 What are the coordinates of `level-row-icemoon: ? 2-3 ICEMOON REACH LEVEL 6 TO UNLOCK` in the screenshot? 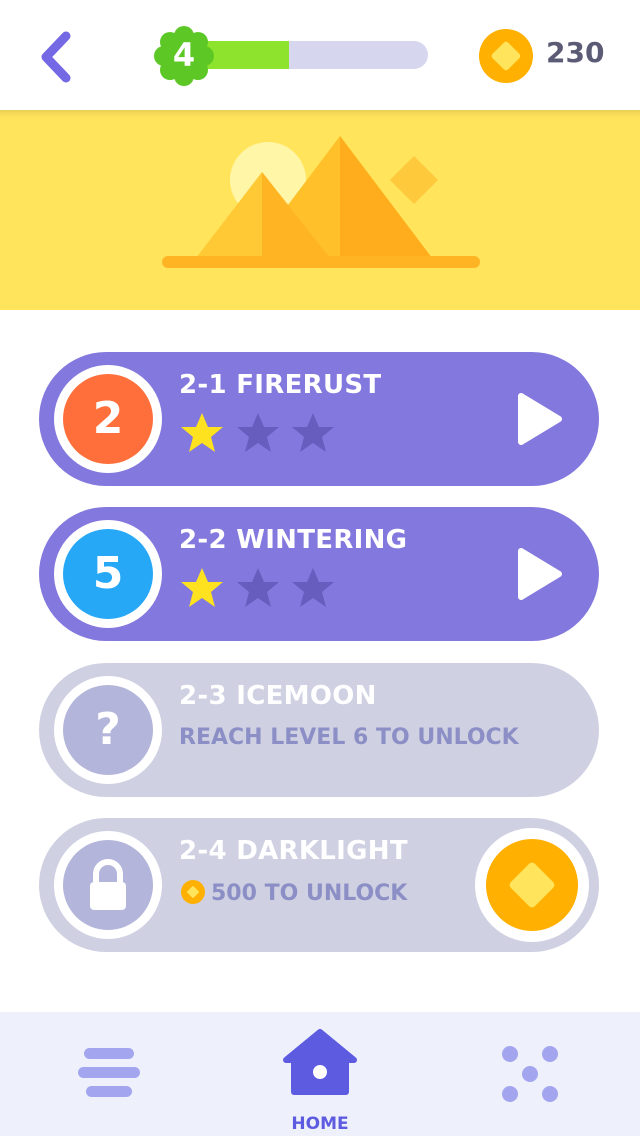 It's located at (319, 730).